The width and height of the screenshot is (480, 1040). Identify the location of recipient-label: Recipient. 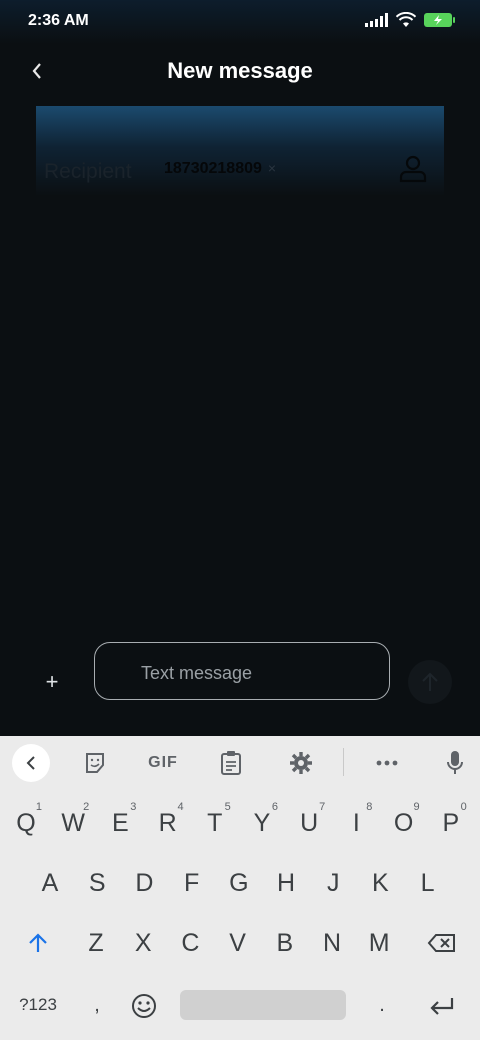
(88, 171).